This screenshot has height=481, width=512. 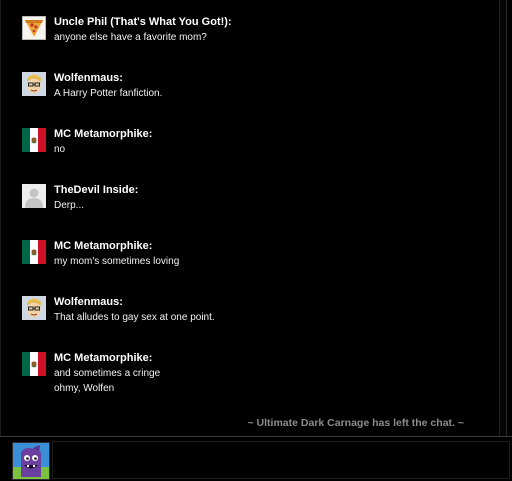 I want to click on message-input-bar, so click(x=256, y=458).